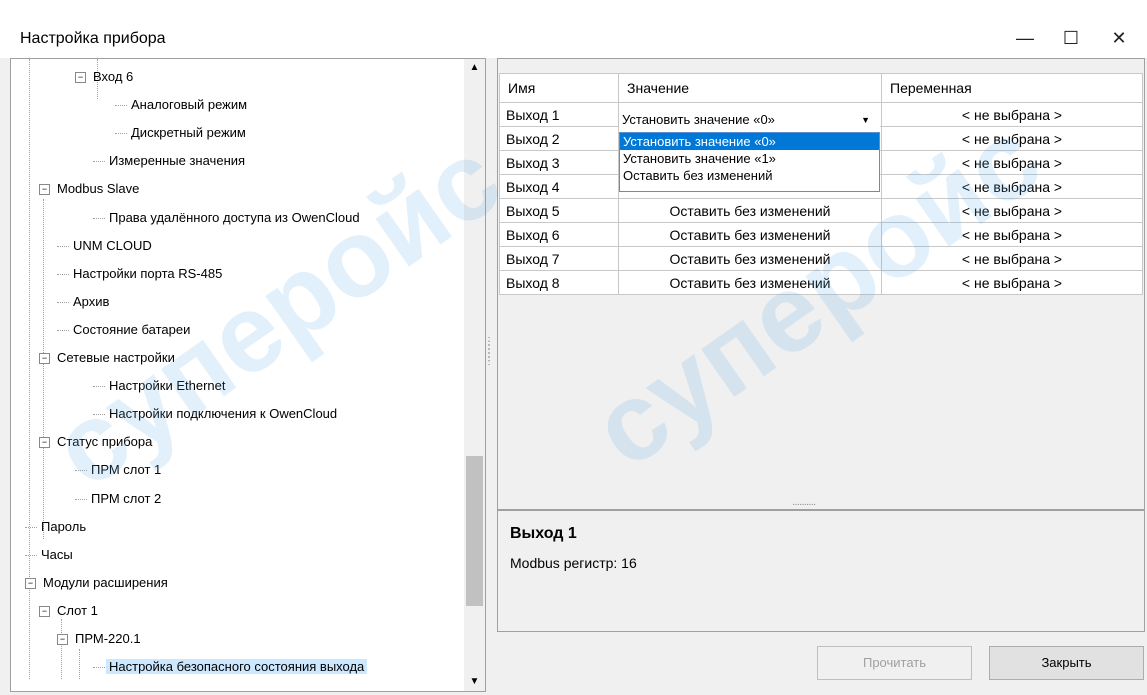 The height and width of the screenshot is (695, 1147). I want to click on tree-item: − ПРМ-220.1, so click(100, 639).